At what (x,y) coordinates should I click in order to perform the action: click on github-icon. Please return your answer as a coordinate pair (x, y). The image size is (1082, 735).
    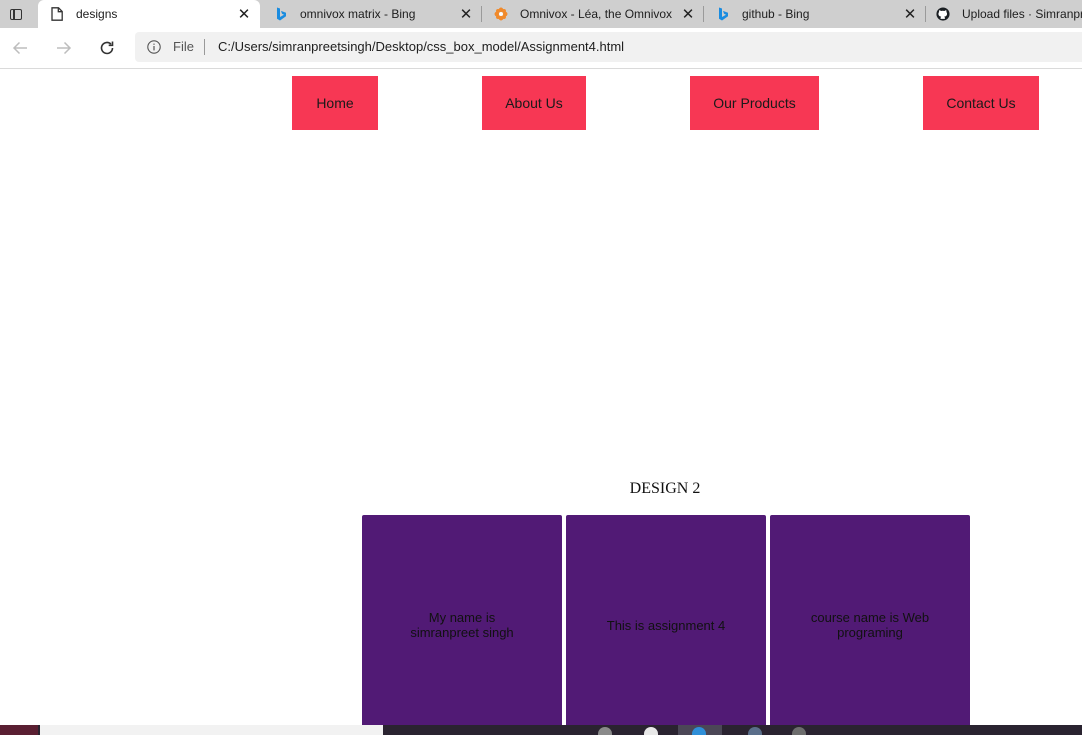
    Looking at the image, I should click on (943, 14).